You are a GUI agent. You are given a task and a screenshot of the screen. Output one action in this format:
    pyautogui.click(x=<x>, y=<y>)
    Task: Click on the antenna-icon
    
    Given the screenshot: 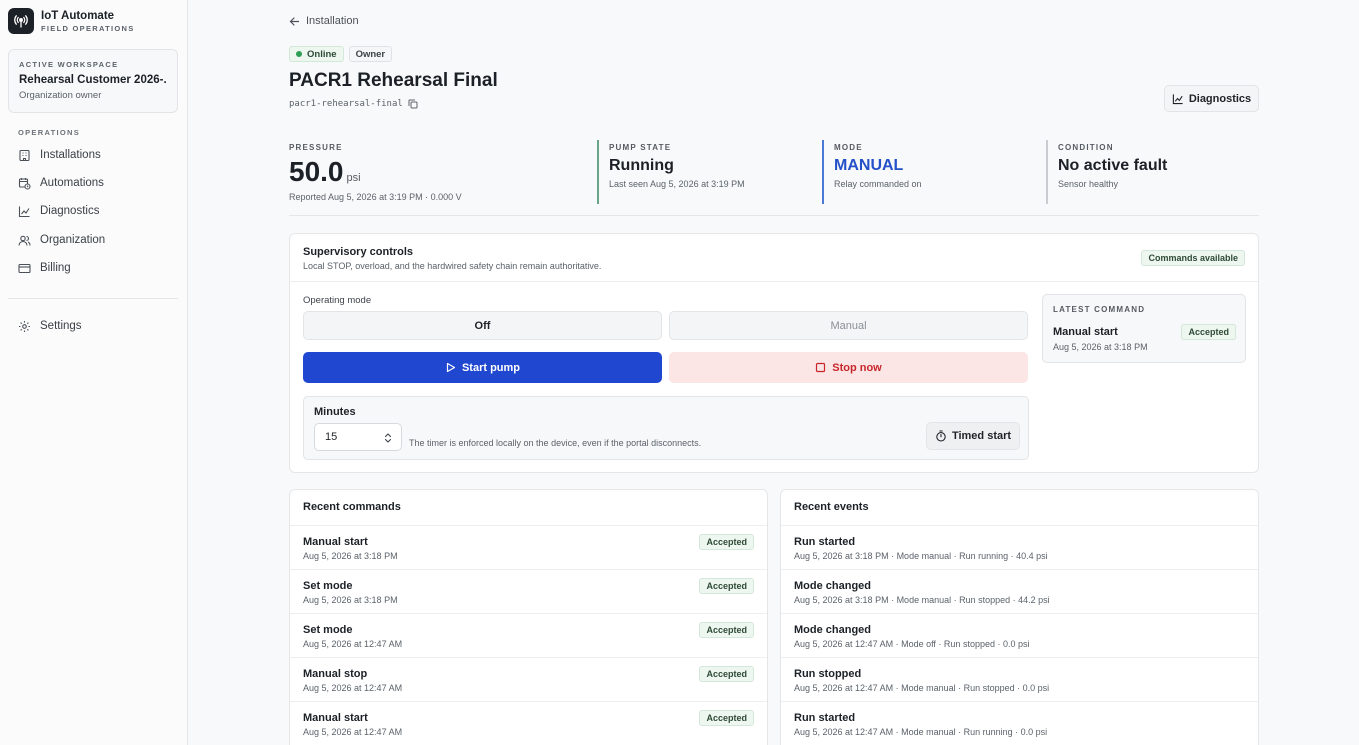 What is the action you would take?
    pyautogui.click(x=21, y=21)
    